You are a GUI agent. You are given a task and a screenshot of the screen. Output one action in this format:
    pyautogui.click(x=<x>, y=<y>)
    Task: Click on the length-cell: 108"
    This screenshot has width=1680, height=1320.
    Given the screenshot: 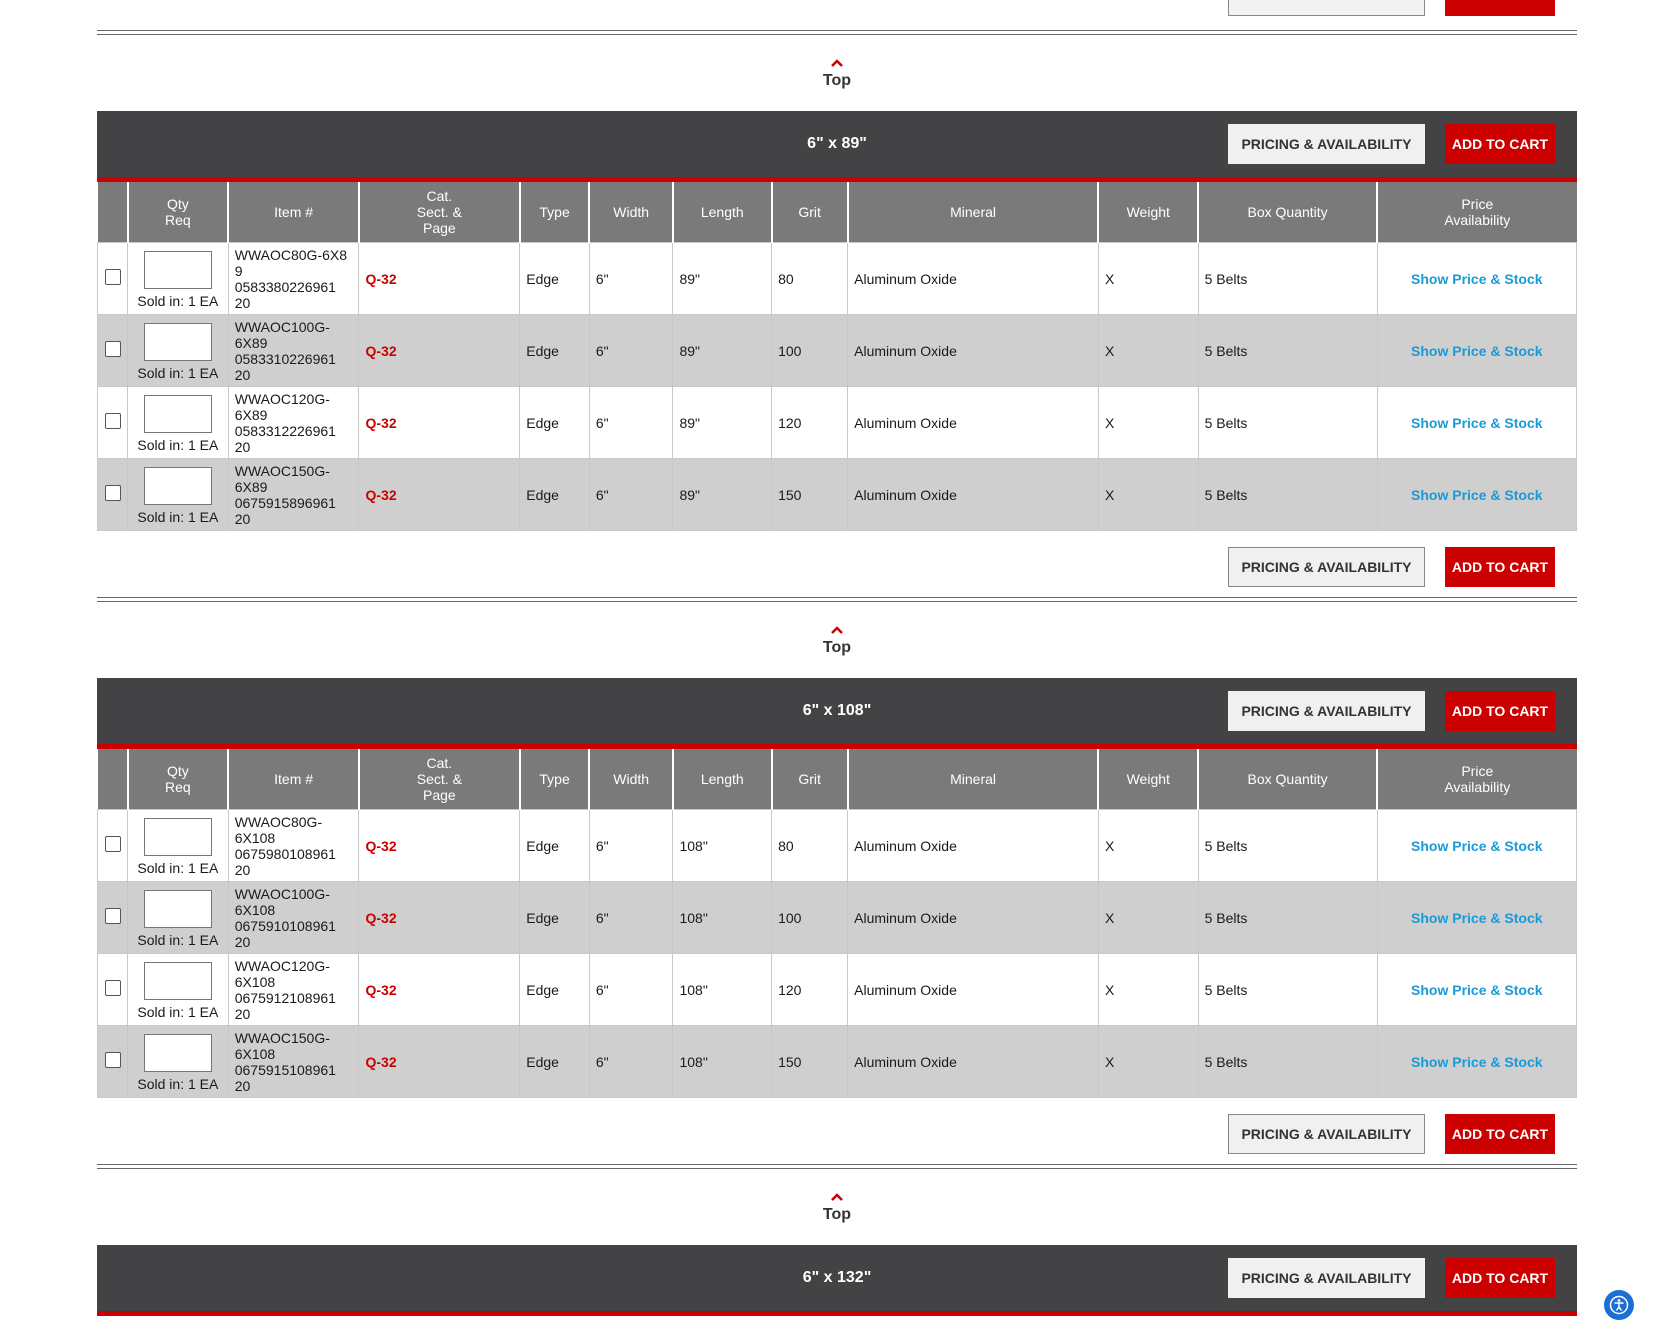 What is the action you would take?
    pyautogui.click(x=722, y=917)
    